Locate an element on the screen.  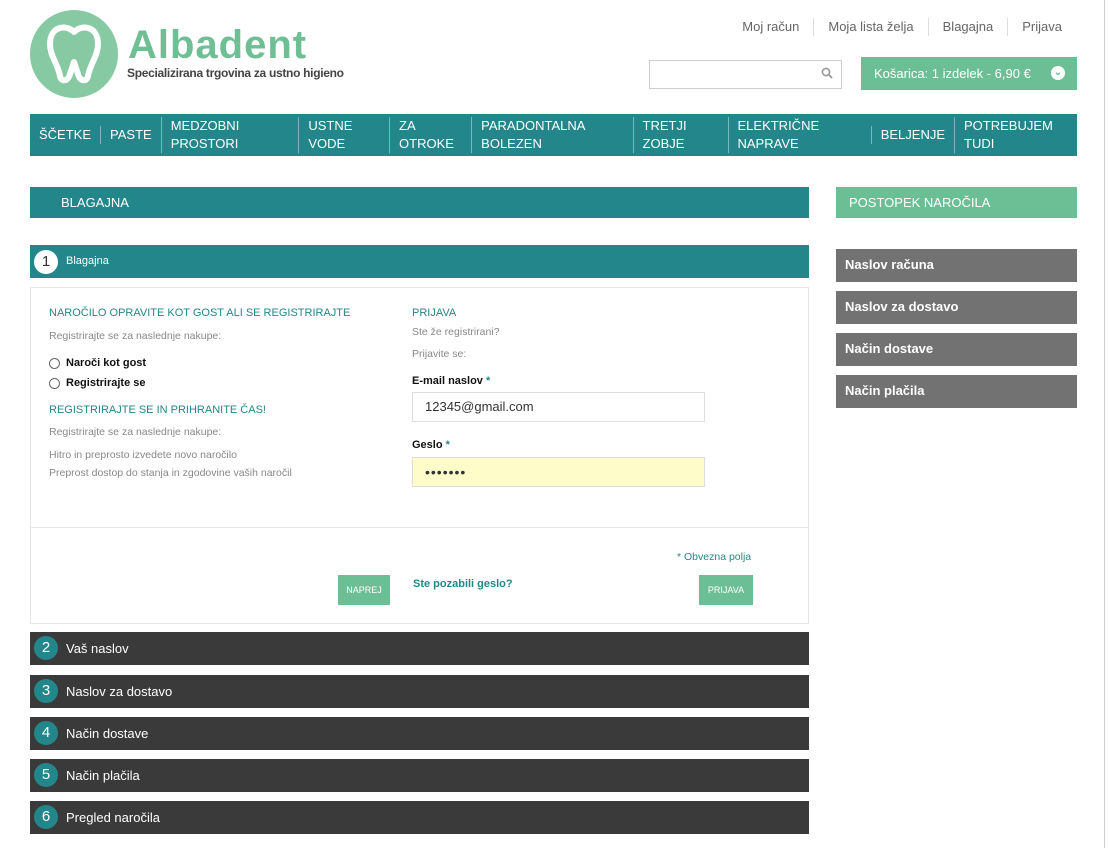
checkout-link: Blagajna is located at coordinates (969, 27).